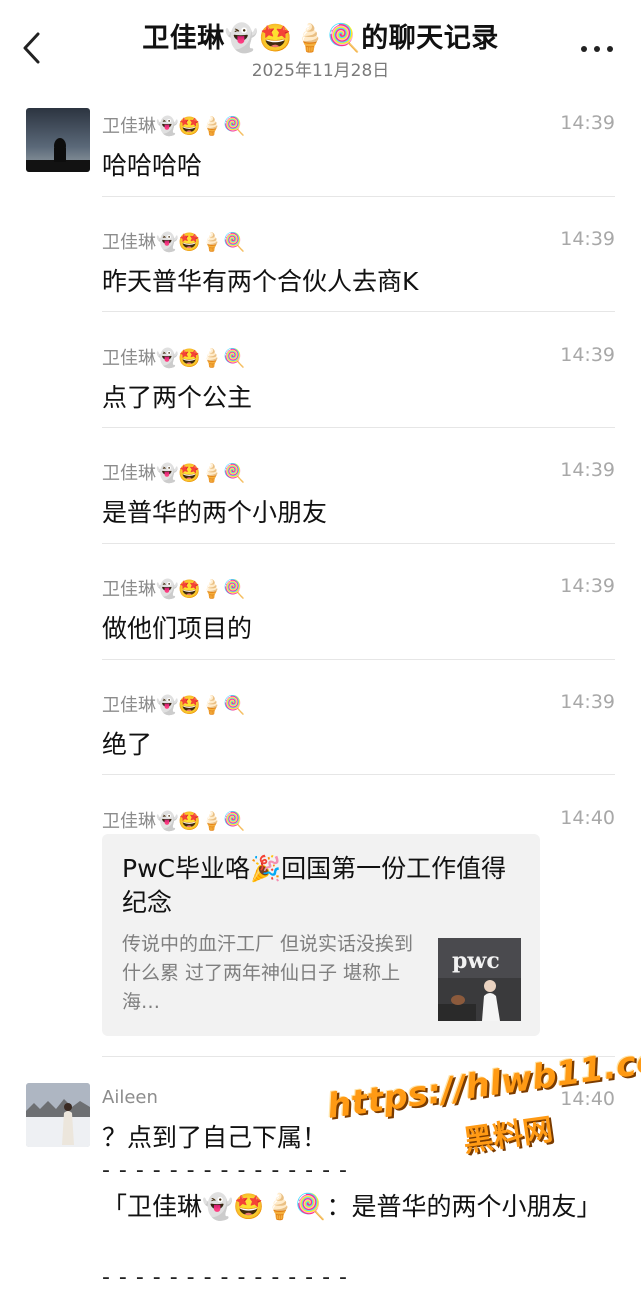  Describe the element at coordinates (358, 822) in the screenshot. I see `chat-message: 卫佳琳👻🤩🍦🍭 14:40` at that location.